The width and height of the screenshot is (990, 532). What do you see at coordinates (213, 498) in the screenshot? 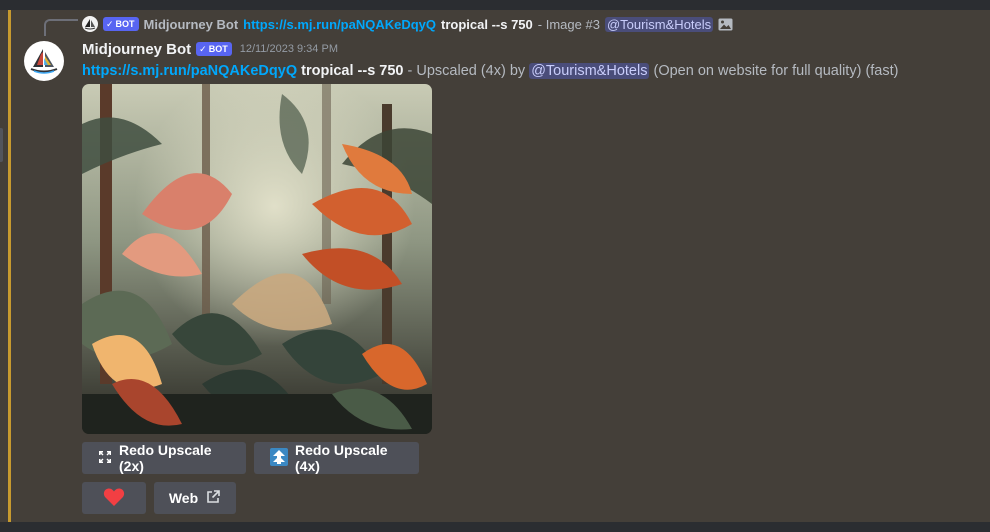
I see `external-link-icon` at bounding box center [213, 498].